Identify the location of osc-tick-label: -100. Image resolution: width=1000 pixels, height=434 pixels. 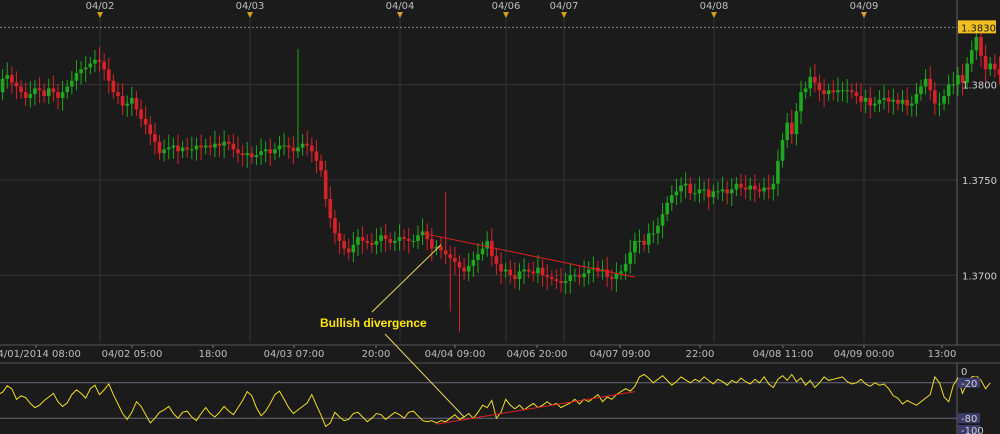
(972, 430).